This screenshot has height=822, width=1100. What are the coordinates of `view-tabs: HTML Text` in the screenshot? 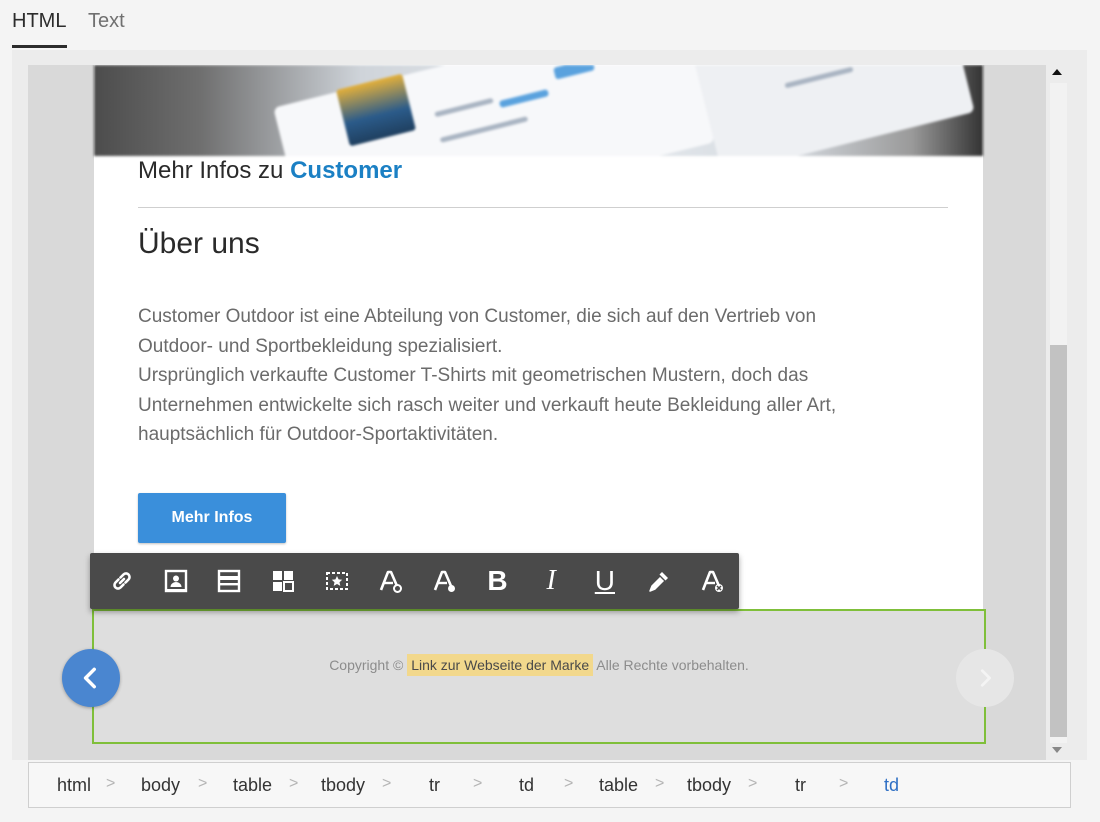 It's located at (550, 25).